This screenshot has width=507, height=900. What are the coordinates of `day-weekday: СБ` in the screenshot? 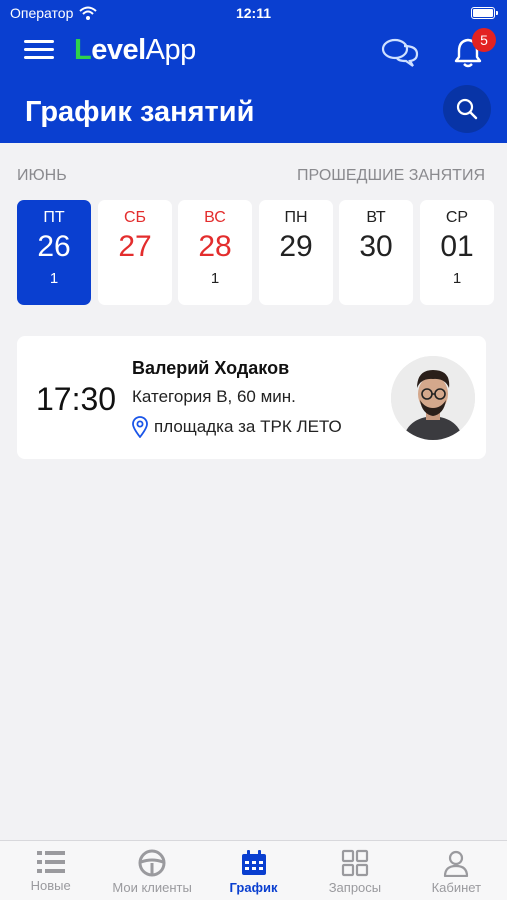 It's located at (135, 217).